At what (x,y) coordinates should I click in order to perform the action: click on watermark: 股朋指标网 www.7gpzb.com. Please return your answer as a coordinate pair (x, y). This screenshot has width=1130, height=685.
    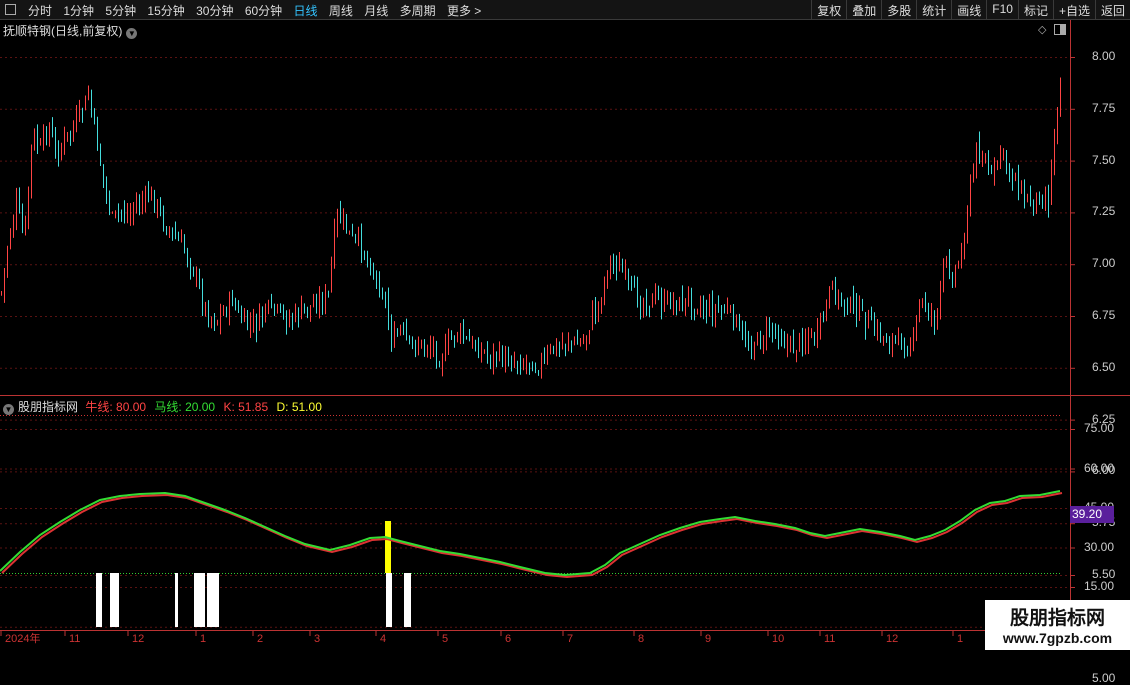
    Looking at the image, I should click on (1057, 625).